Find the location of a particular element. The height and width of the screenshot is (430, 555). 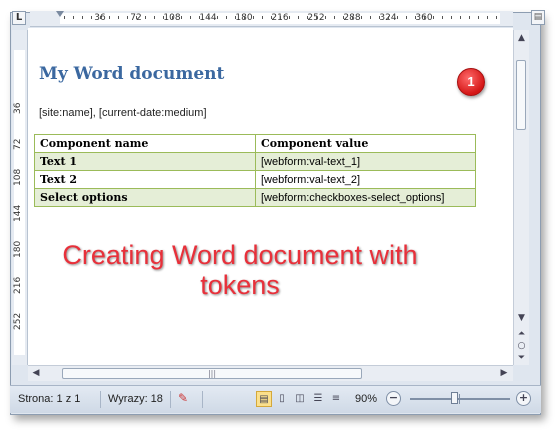

table-header-row: Component name Component value is located at coordinates (255, 143).